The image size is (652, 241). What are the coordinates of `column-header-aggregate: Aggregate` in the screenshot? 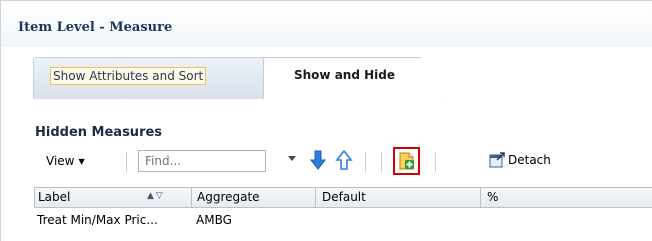 It's located at (228, 197).